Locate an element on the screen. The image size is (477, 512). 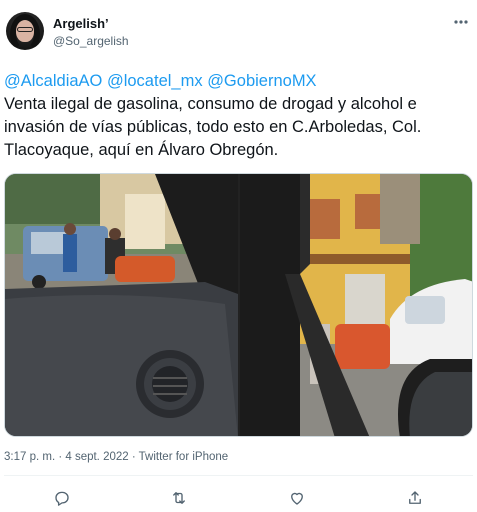
more-options-icon is located at coordinates (461, 22).